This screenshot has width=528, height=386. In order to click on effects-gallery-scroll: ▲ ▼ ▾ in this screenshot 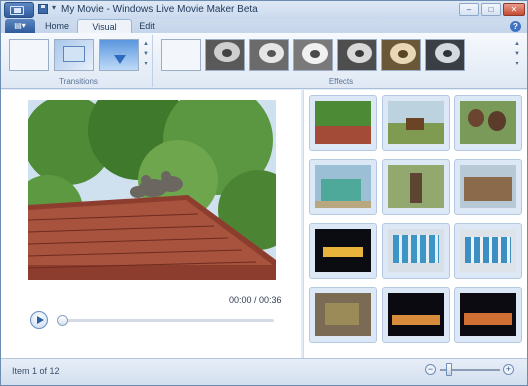, I will do `click(517, 55)`.